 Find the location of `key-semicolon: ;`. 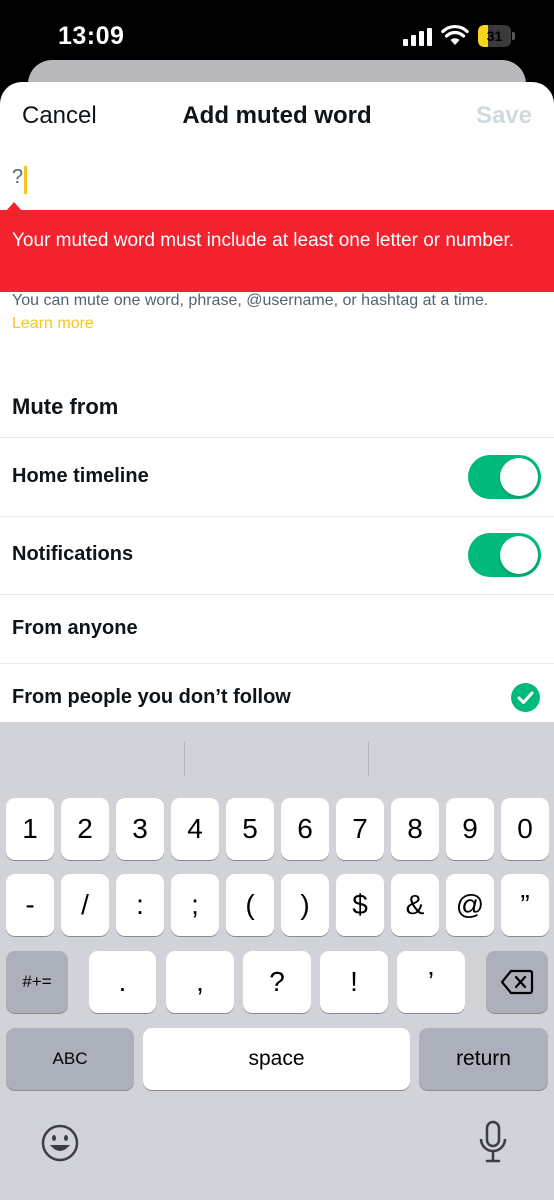

key-semicolon: ; is located at coordinates (195, 905).